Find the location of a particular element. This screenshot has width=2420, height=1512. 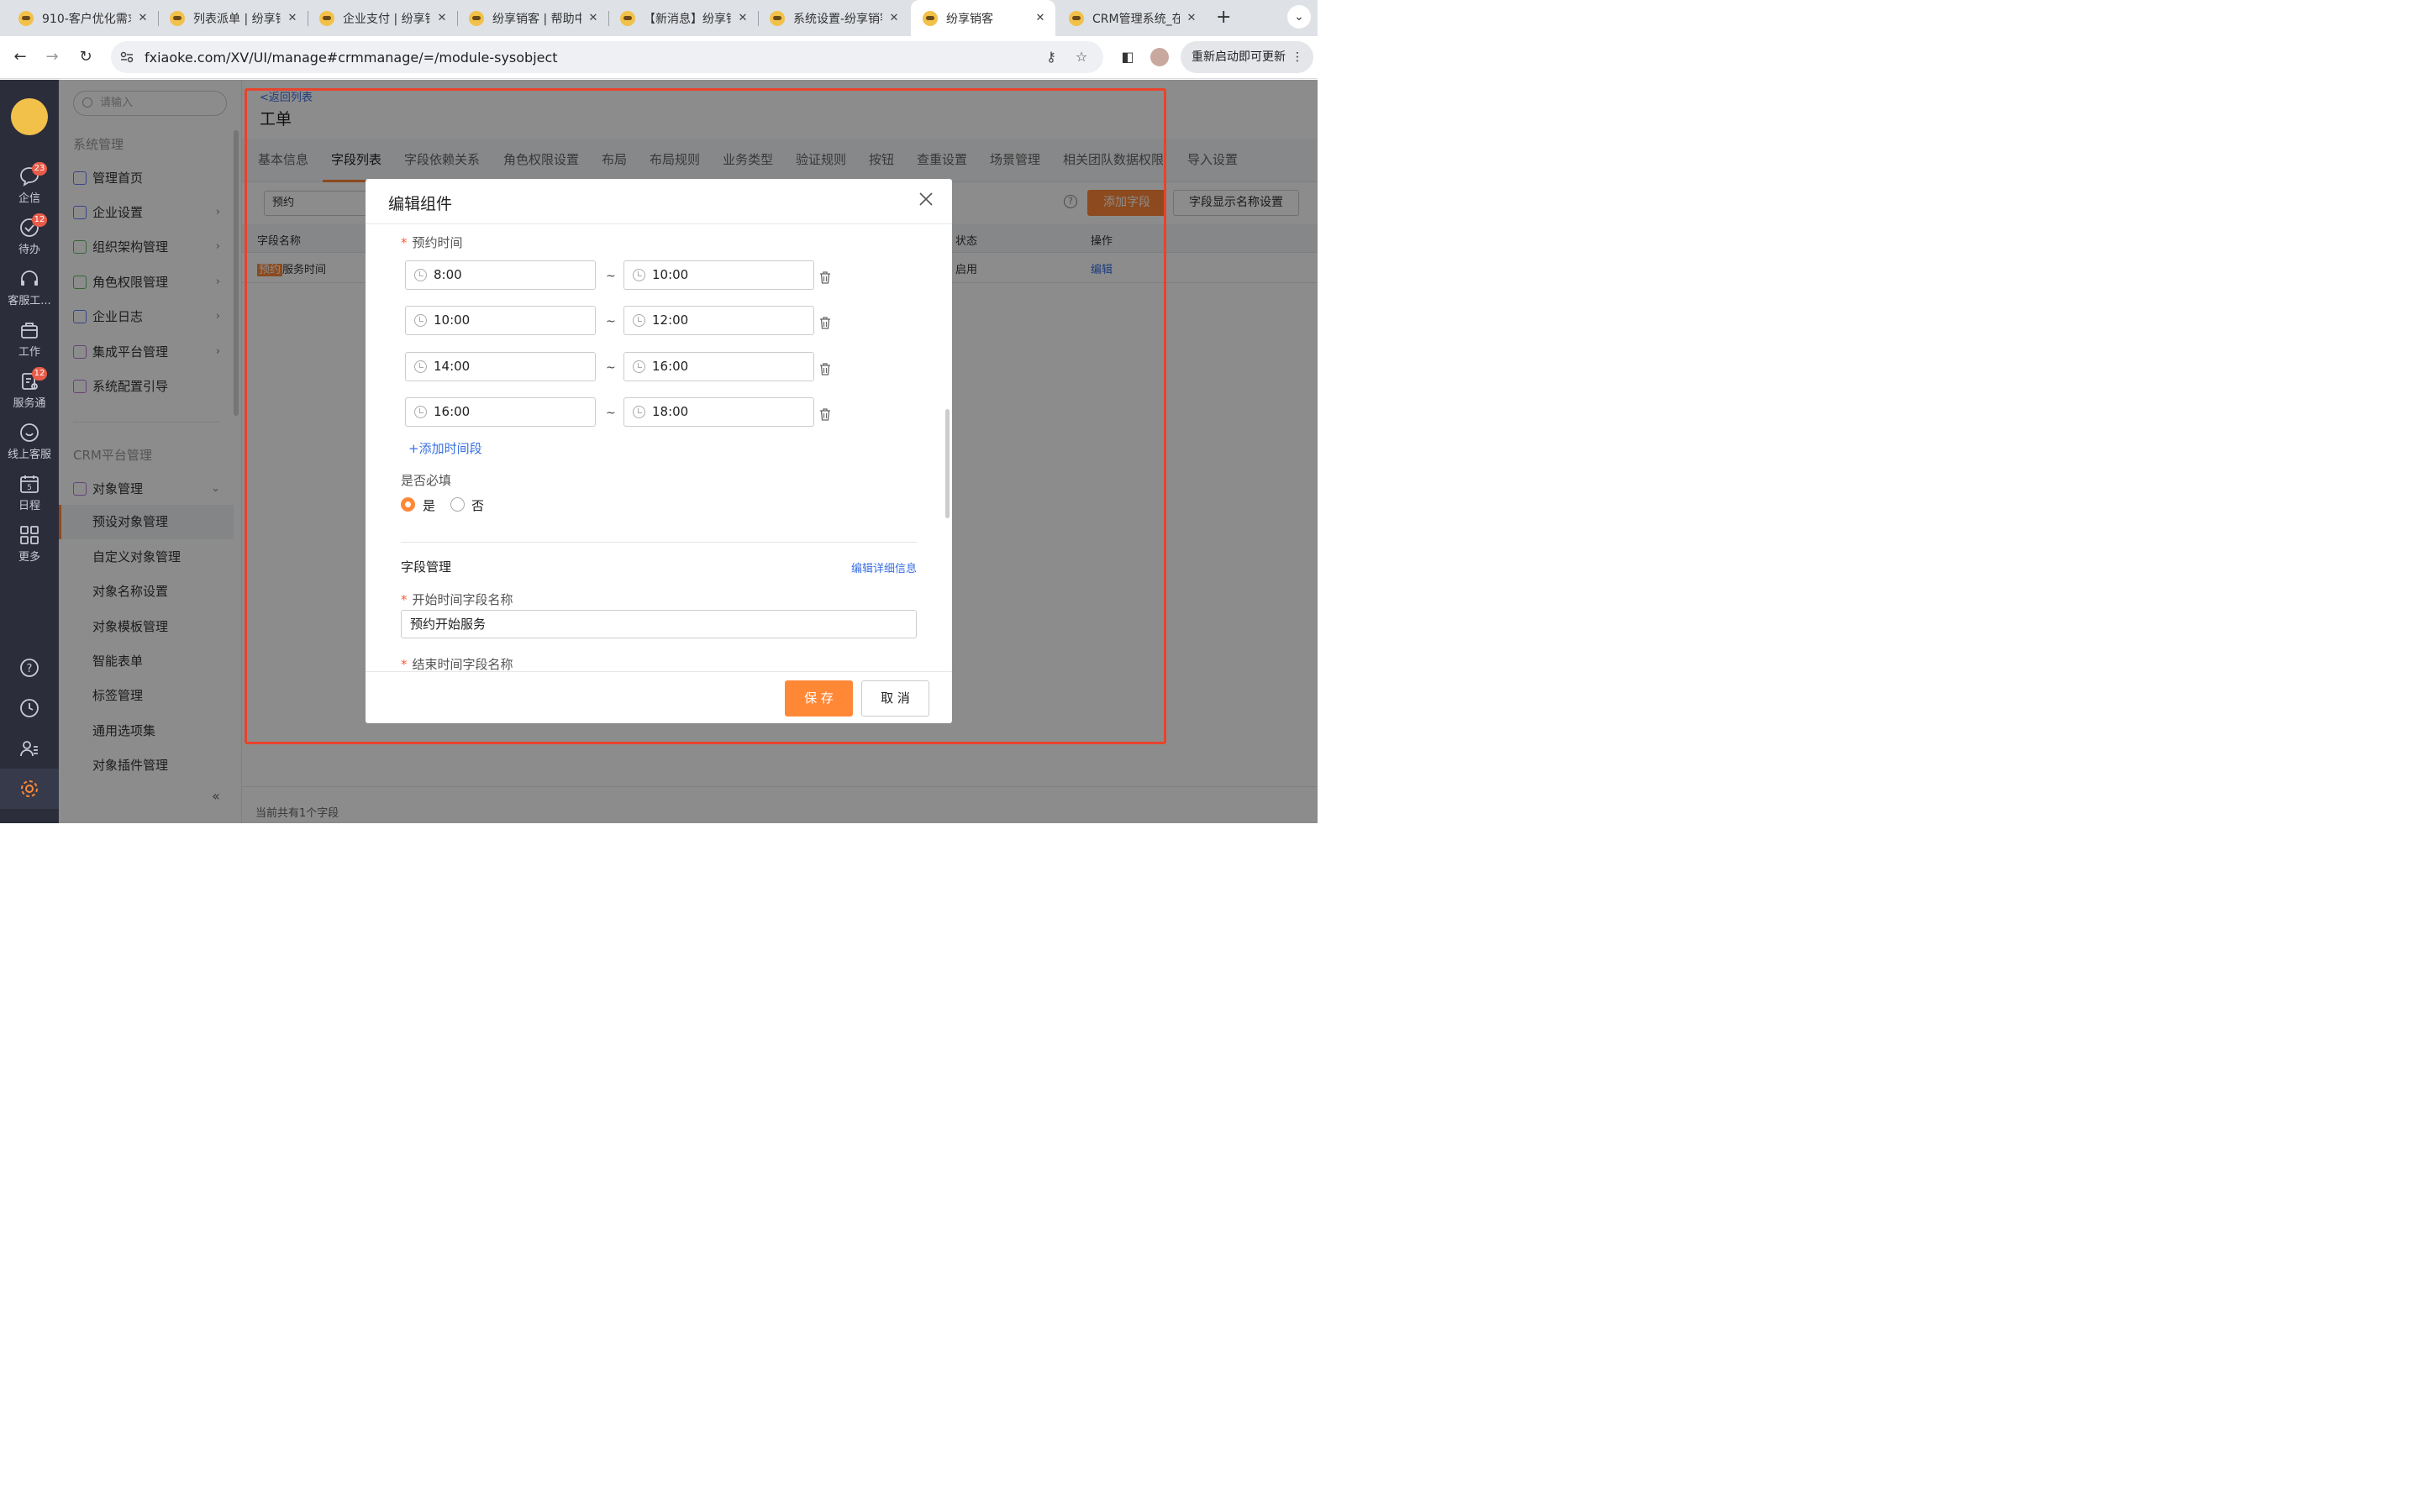

browser-tab: 系统设置-纷享销客 ✕ is located at coordinates (833, 18).